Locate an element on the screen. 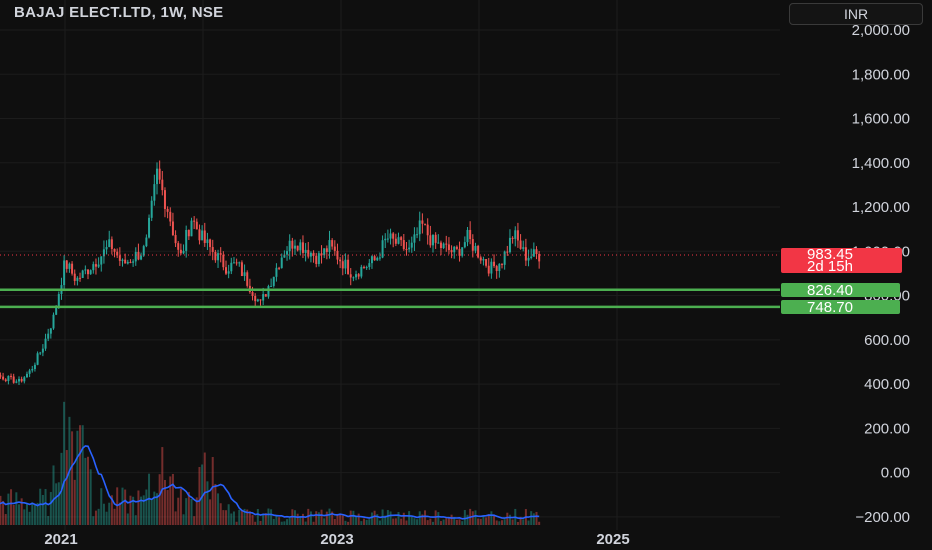 The image size is (932, 550). currency-selector: INR is located at coordinates (856, 14).